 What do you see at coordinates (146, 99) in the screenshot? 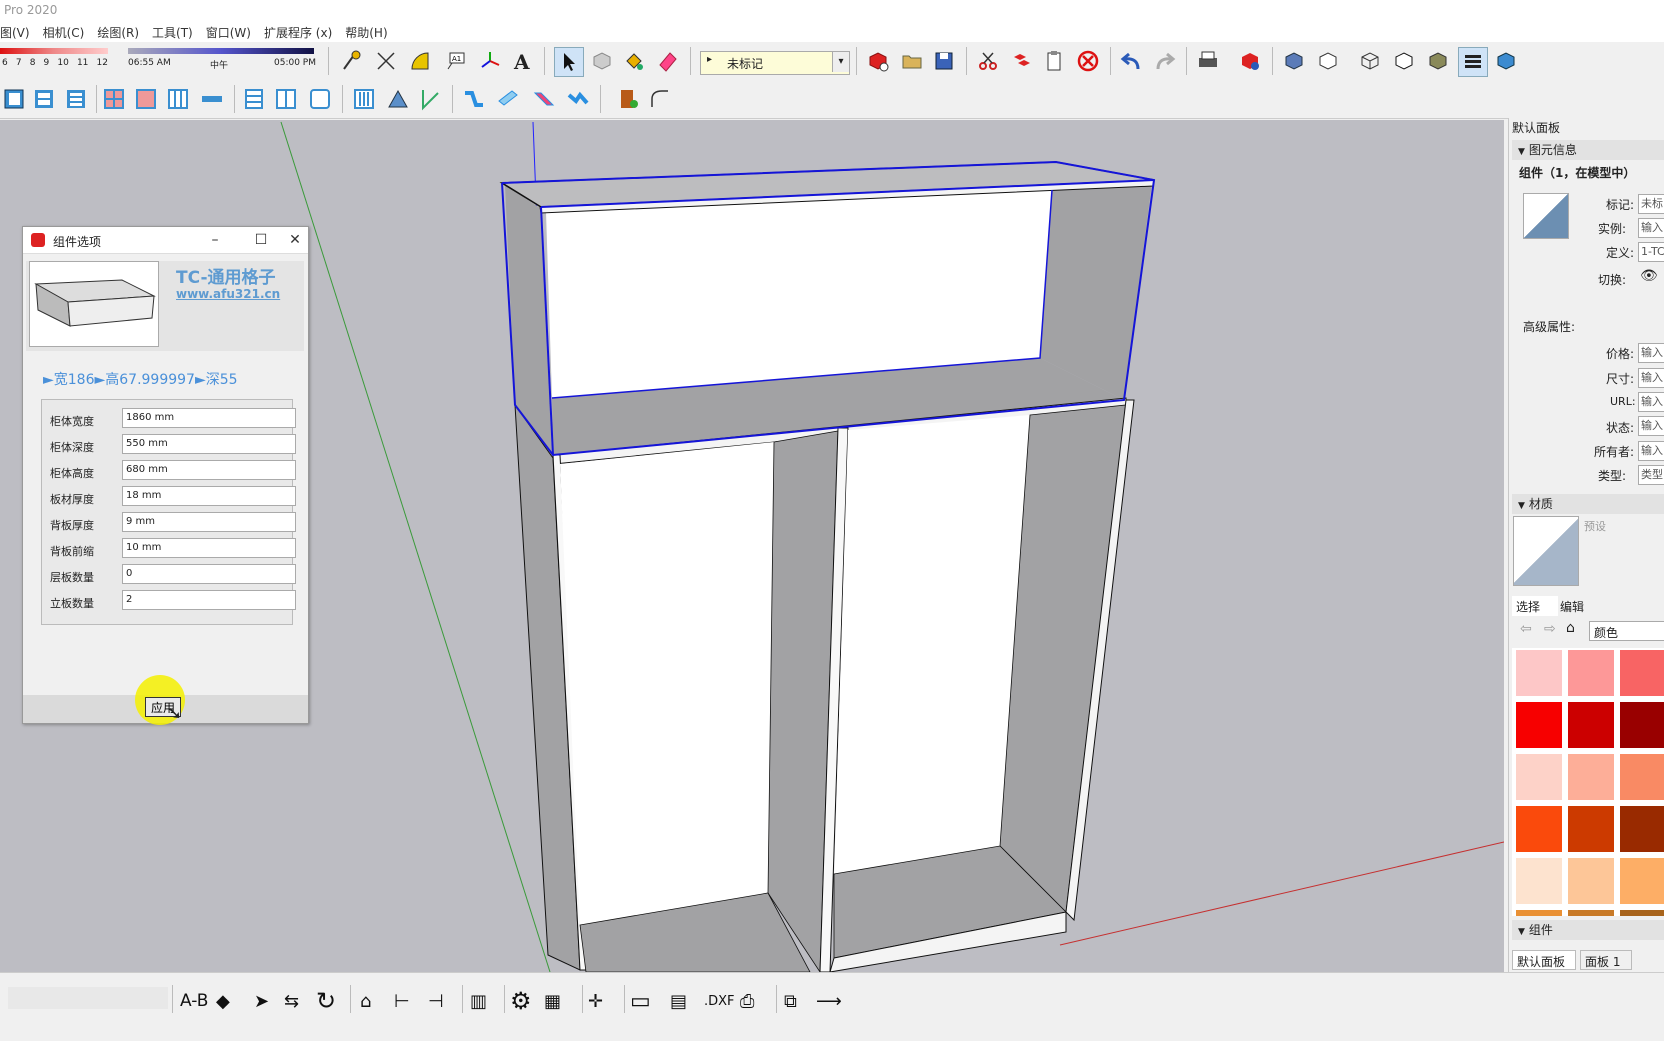
I see `board-pink-icon` at bounding box center [146, 99].